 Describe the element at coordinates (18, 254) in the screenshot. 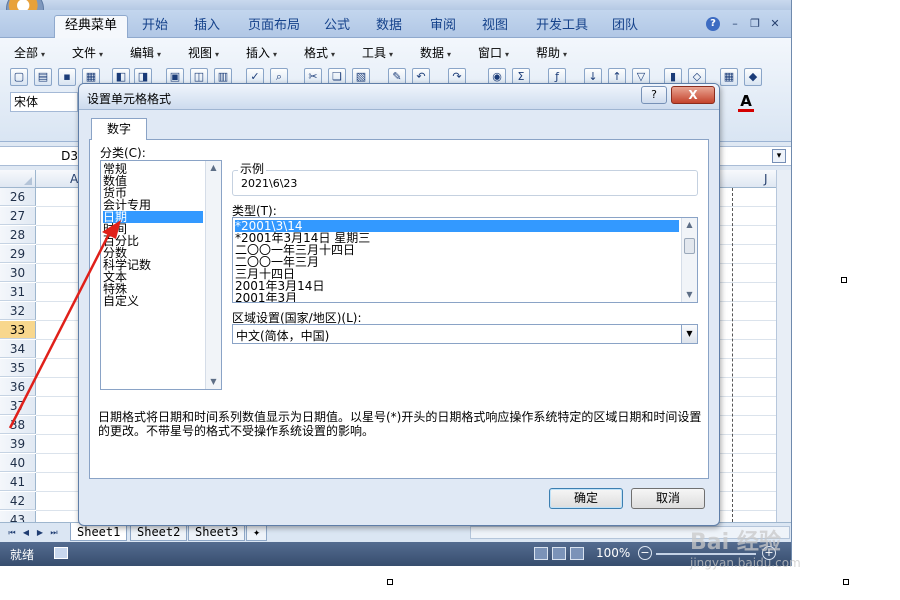

I see `row-header: 29` at that location.